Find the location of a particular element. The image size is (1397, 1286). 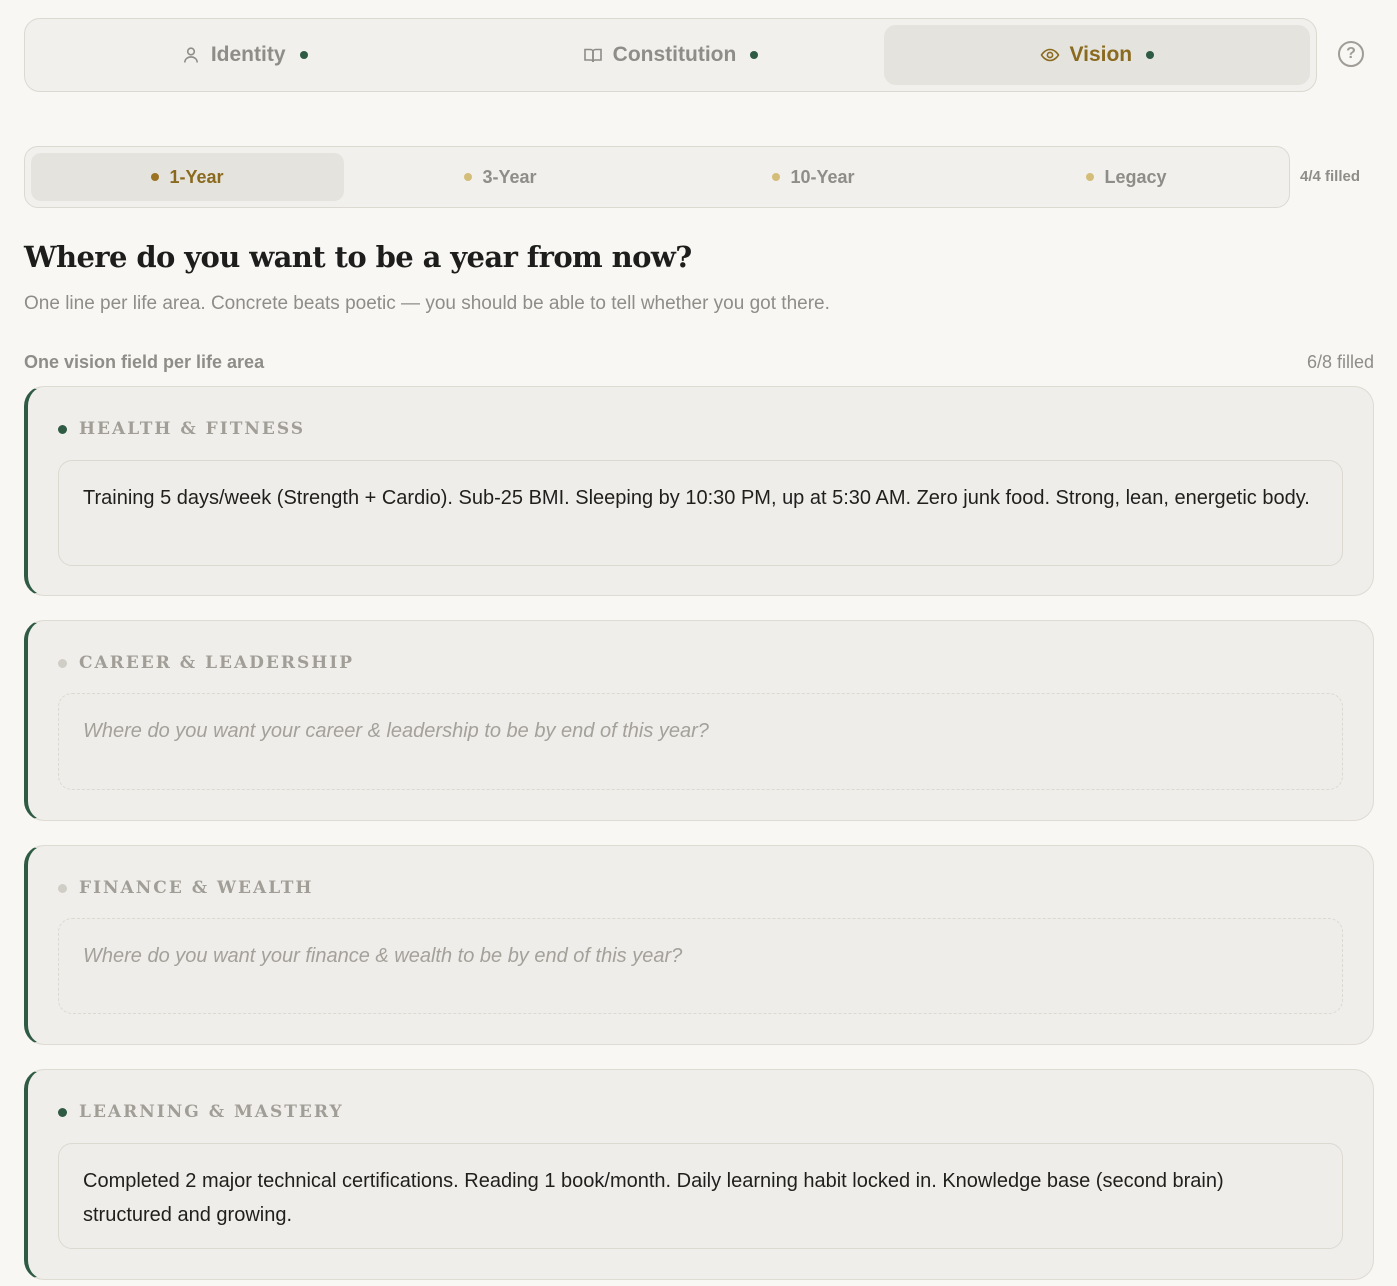

card-title: Career & Leadership is located at coordinates (217, 663).